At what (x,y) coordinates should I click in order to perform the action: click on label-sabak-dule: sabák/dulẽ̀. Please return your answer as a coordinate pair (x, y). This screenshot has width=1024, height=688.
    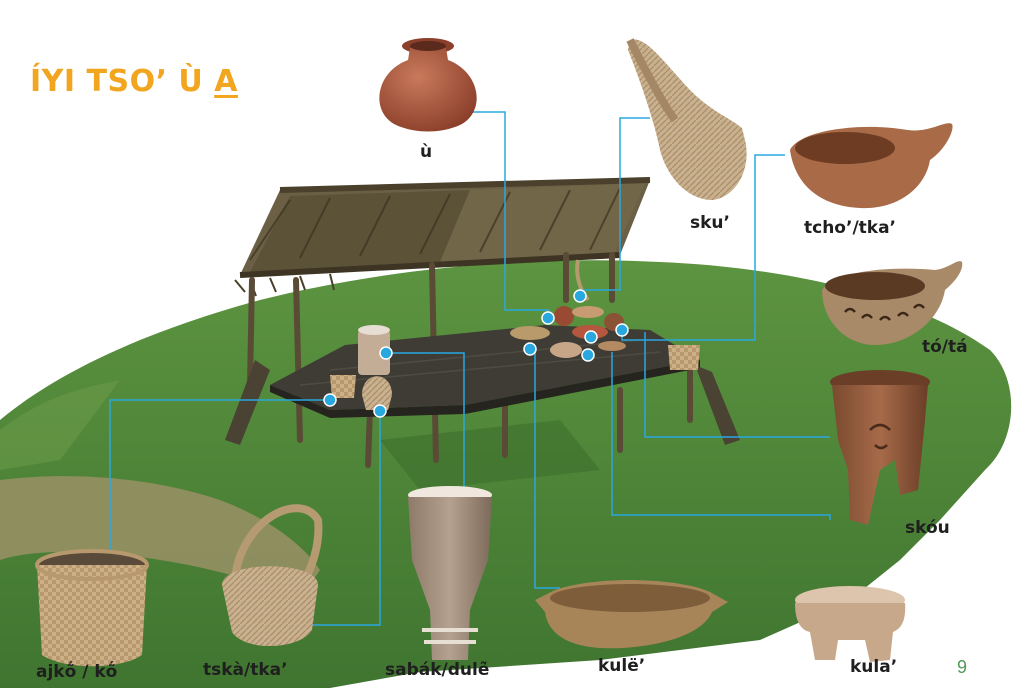
    Looking at the image, I should click on (437, 670).